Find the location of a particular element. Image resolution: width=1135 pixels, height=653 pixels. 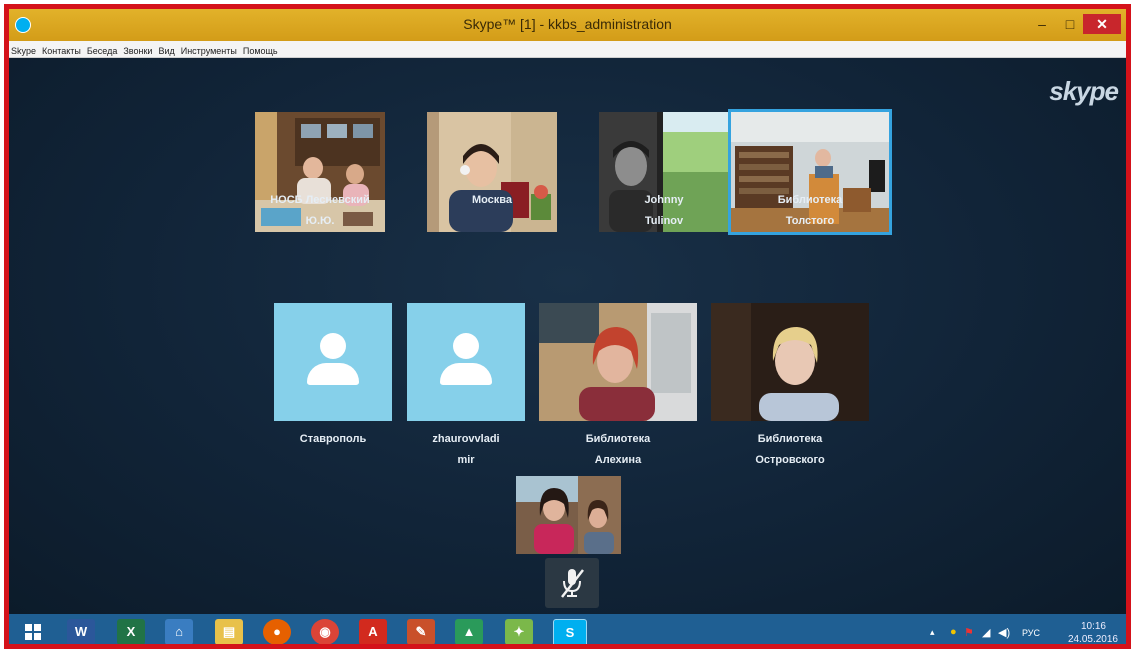

word-icon: W is located at coordinates (81, 631).